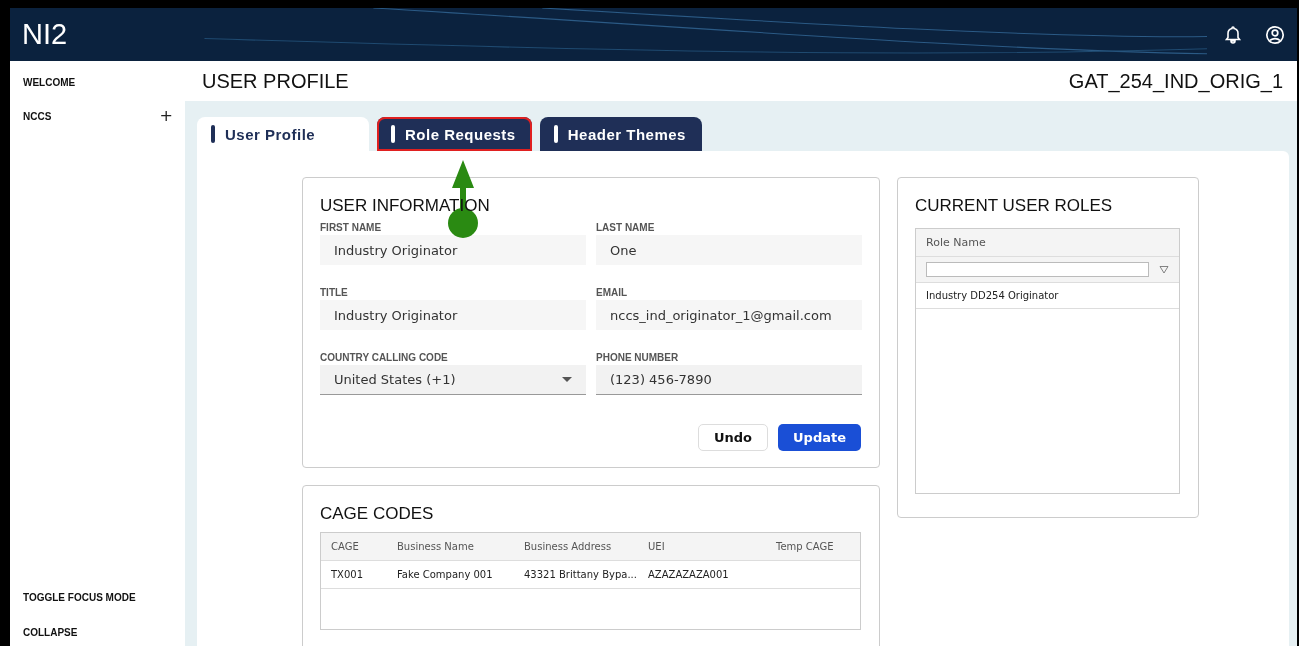 This screenshot has height=646, width=1299. Describe the element at coordinates (37, 116) in the screenshot. I see `sidebar-item: NCCS` at that location.